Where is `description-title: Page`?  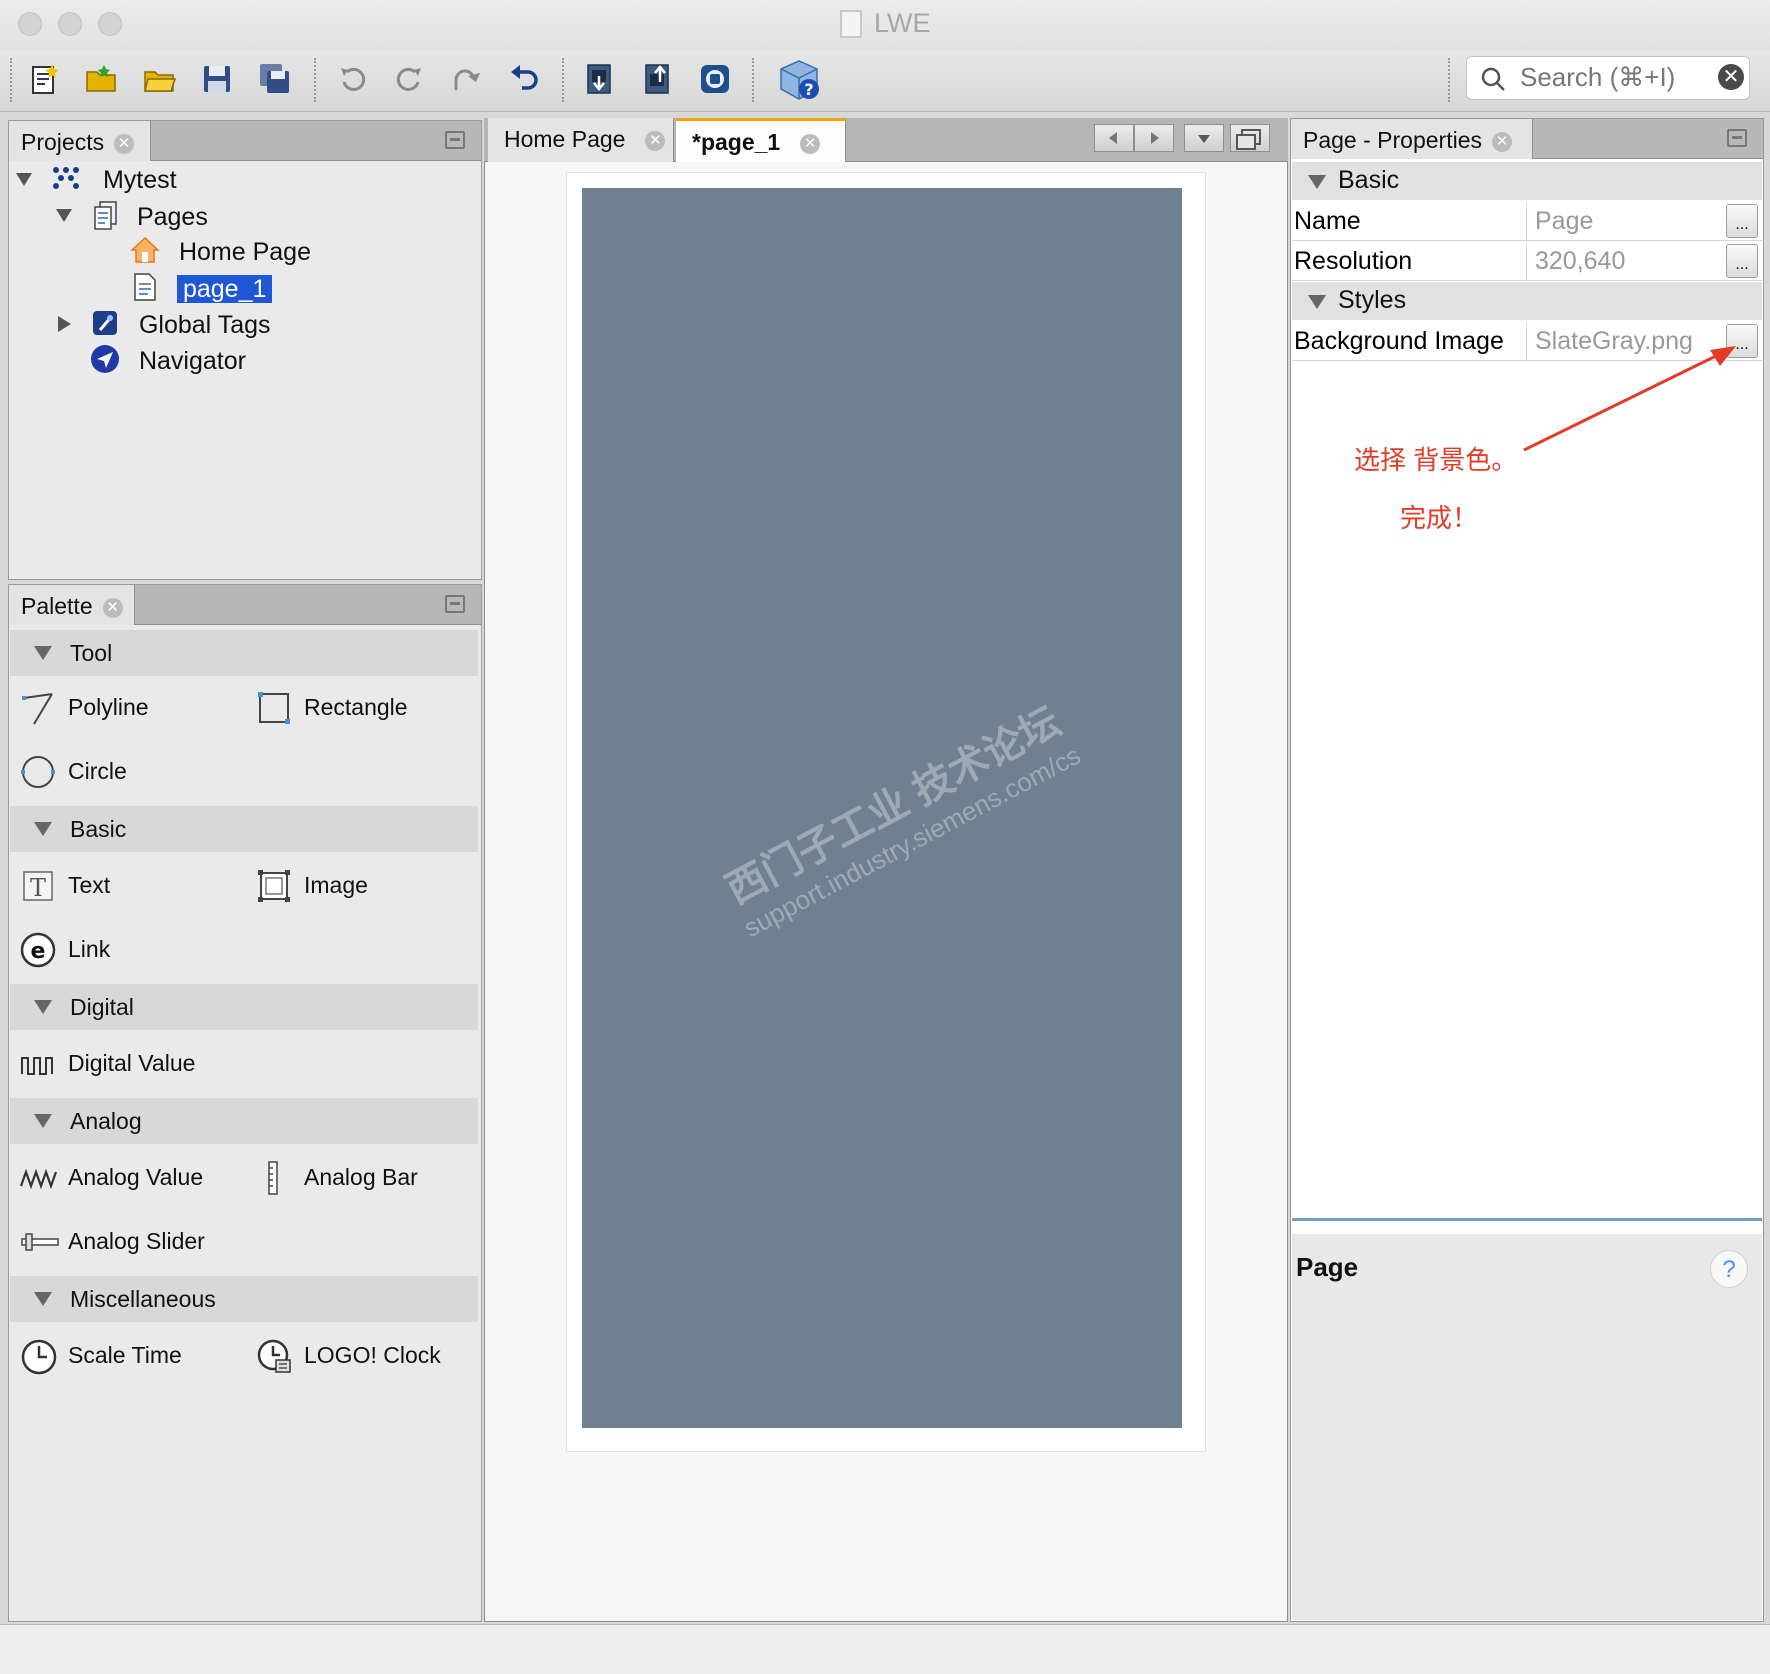 description-title: Page is located at coordinates (1327, 1267).